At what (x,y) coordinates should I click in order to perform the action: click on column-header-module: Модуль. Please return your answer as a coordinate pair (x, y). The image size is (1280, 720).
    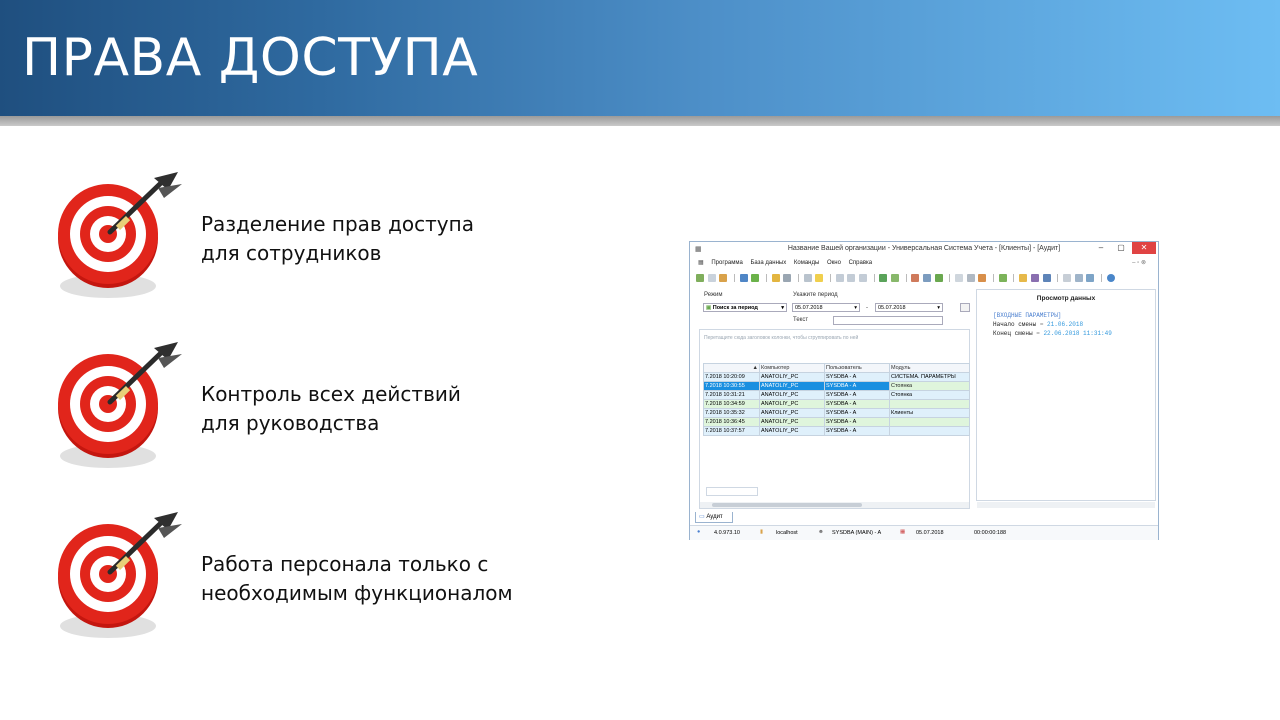
    Looking at the image, I should click on (929, 368).